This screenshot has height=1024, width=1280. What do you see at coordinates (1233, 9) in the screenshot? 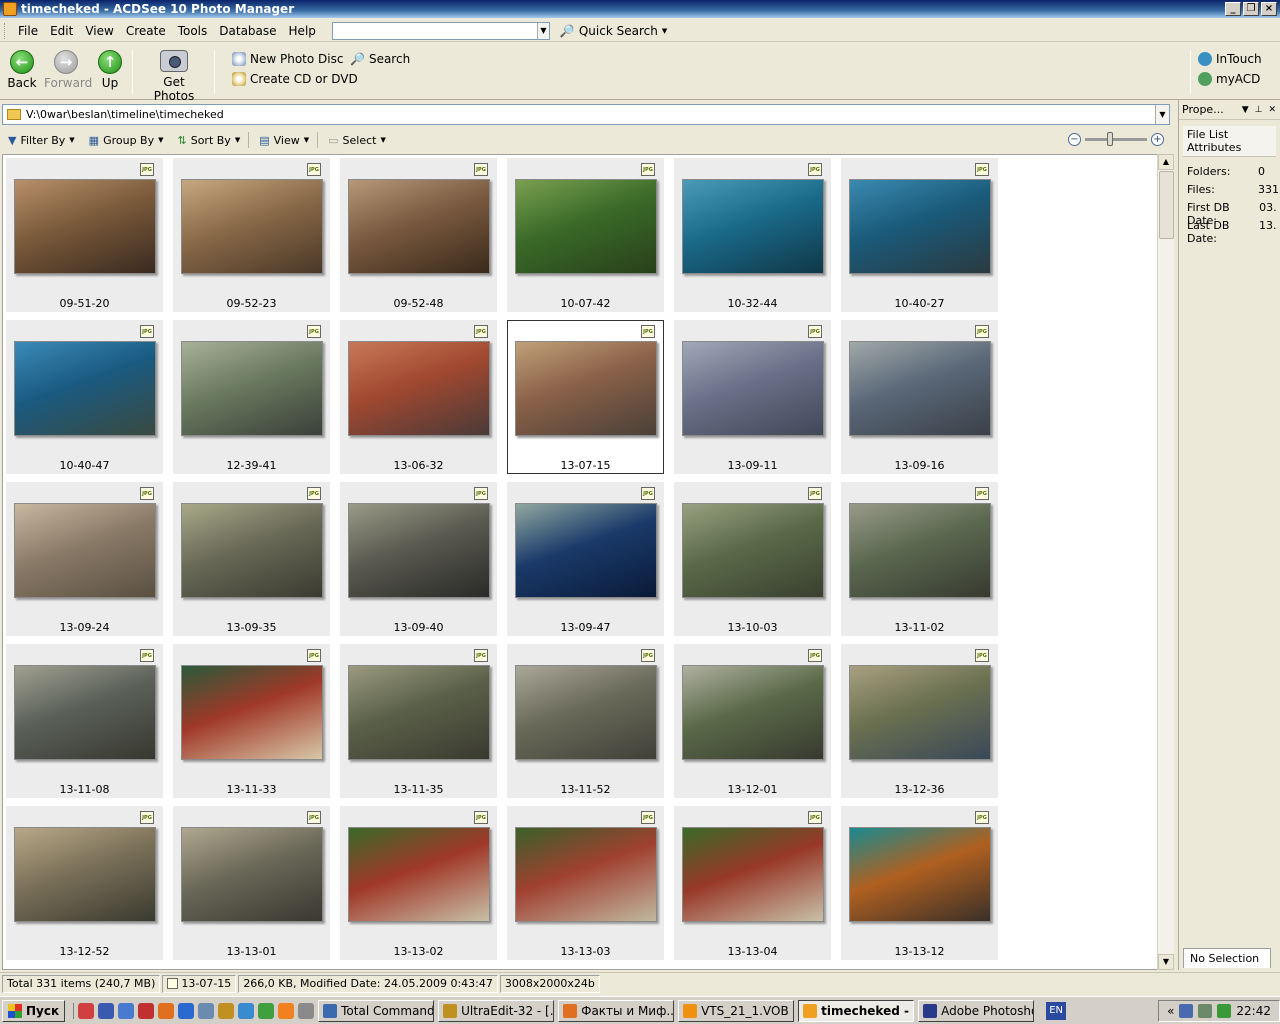
I see `minimize-button: _` at bounding box center [1233, 9].